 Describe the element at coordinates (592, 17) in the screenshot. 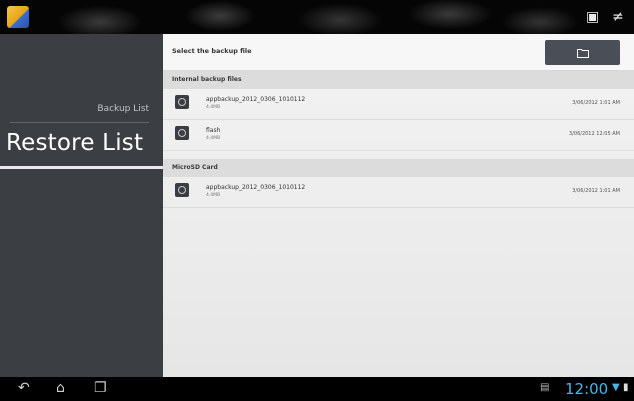

I see `gallery-icon: ▣` at that location.